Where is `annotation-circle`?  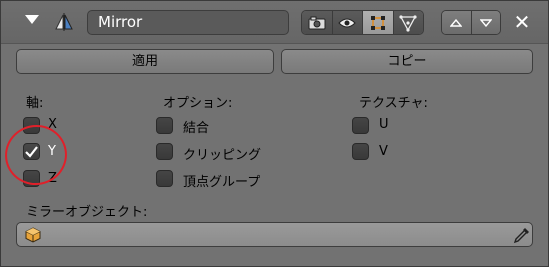
annotation-circle is located at coordinates (36, 155).